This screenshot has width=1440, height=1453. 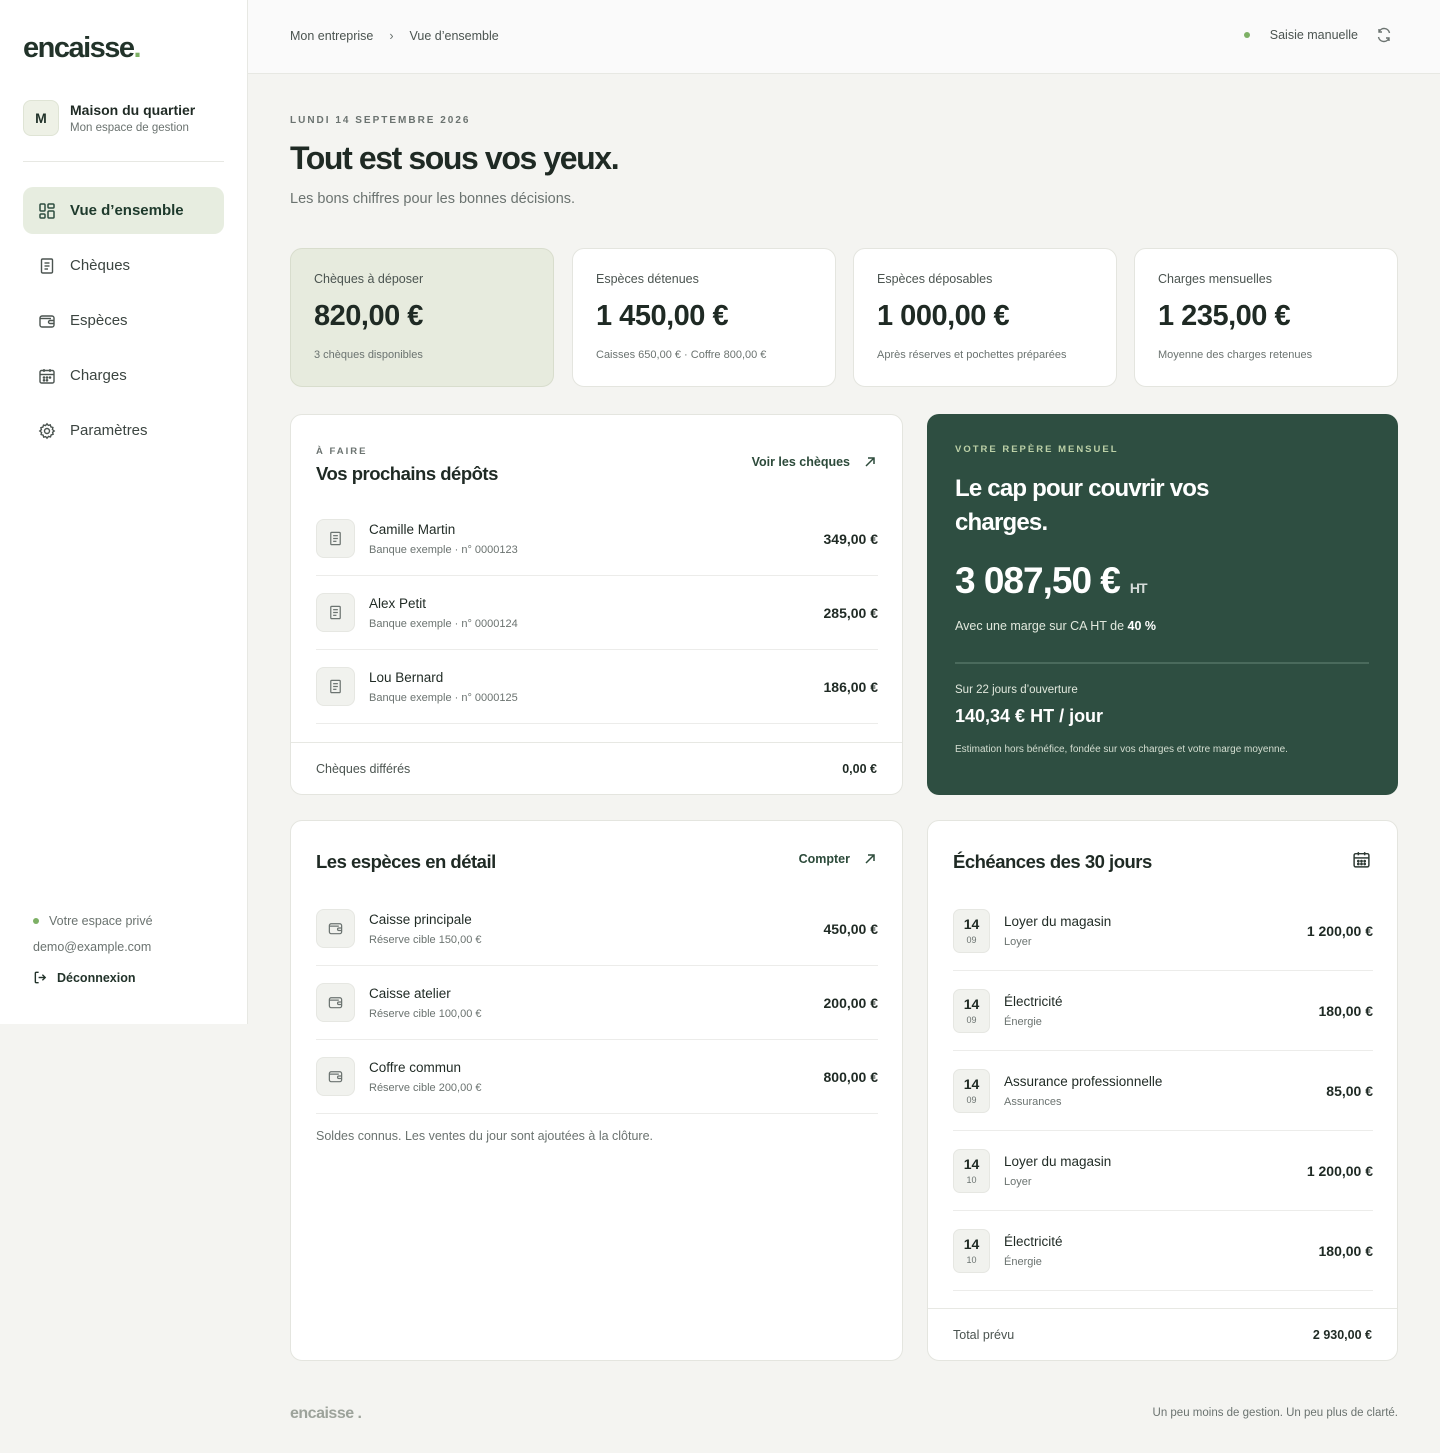 What do you see at coordinates (596, 768) in the screenshot?
I see `deferred-cheques-row: Chèques différés 0,00 €` at bounding box center [596, 768].